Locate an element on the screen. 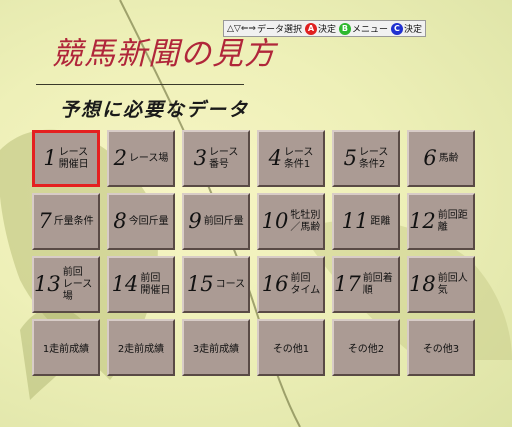  data-item-cell: 2走前成績 is located at coordinates (141, 347).